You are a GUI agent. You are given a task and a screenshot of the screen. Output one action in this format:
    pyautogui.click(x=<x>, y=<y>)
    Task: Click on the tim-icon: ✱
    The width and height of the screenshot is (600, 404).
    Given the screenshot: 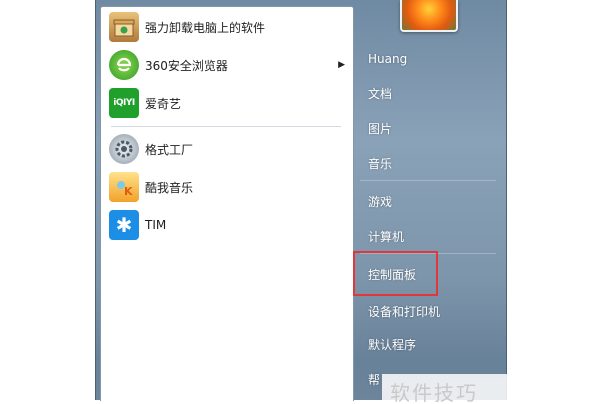 What is the action you would take?
    pyautogui.click(x=124, y=225)
    